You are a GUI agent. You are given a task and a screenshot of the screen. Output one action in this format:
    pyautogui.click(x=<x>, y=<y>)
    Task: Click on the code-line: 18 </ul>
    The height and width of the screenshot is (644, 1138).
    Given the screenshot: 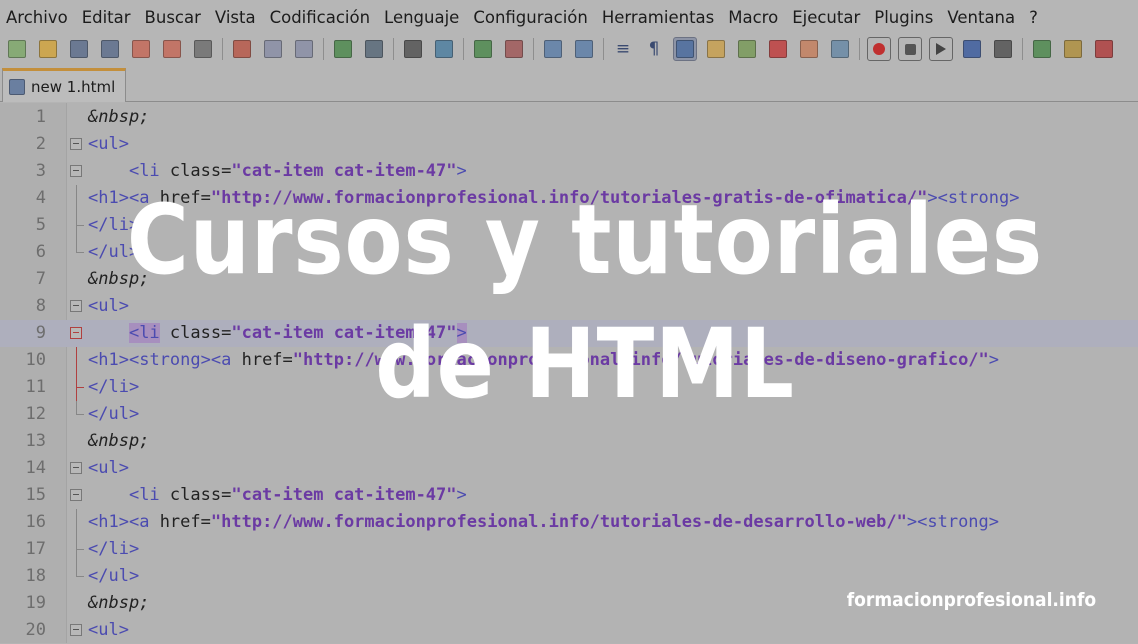 What is the action you would take?
    pyautogui.click(x=569, y=576)
    